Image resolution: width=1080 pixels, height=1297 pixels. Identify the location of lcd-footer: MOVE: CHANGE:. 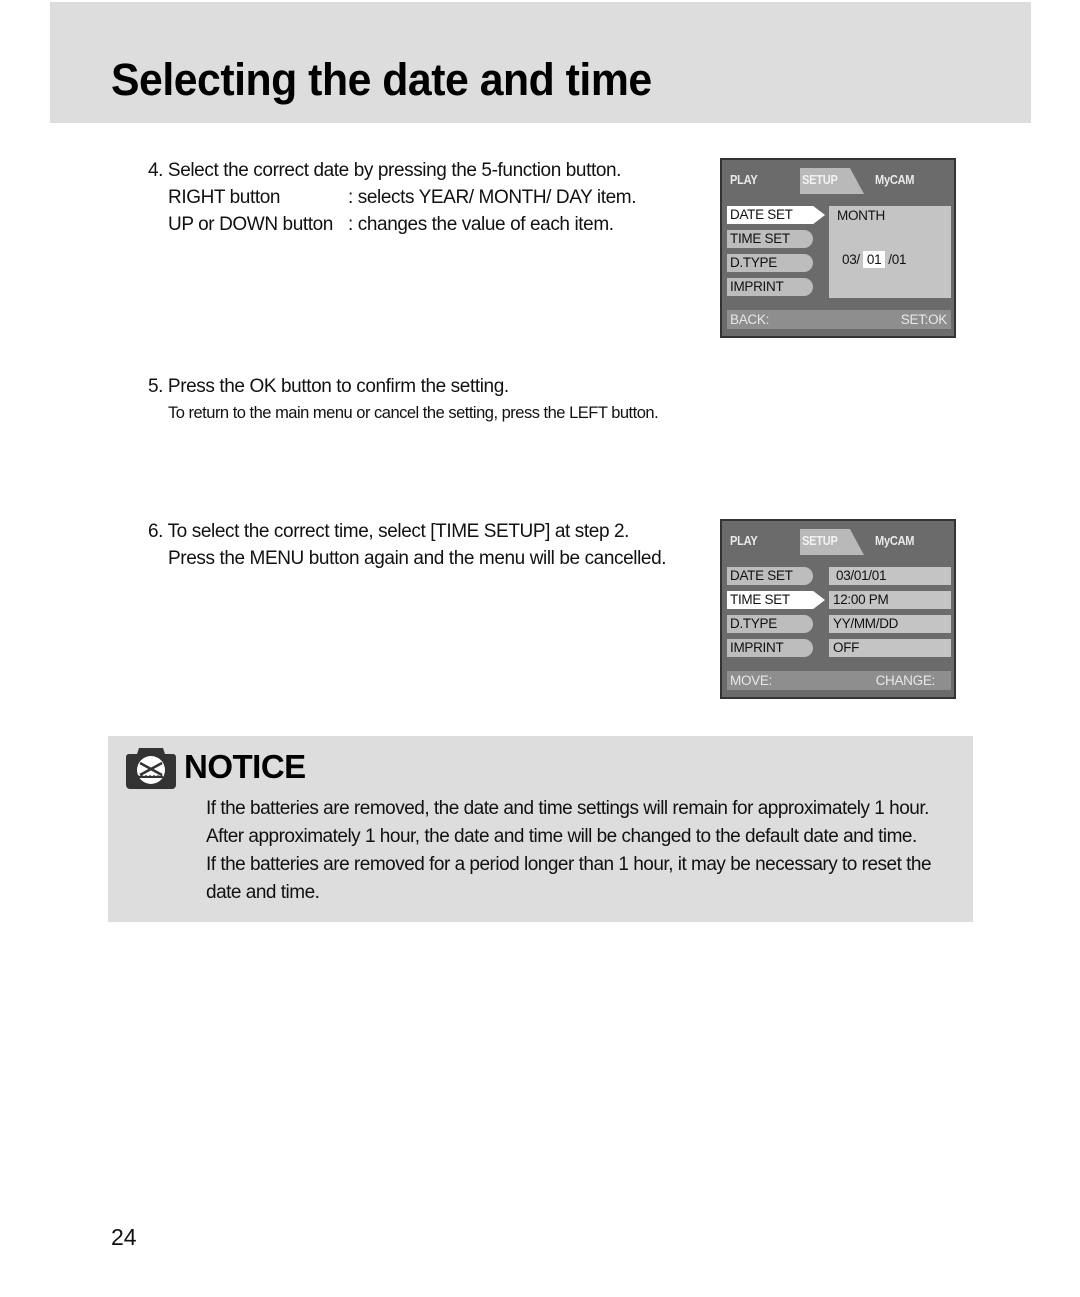
(839, 680).